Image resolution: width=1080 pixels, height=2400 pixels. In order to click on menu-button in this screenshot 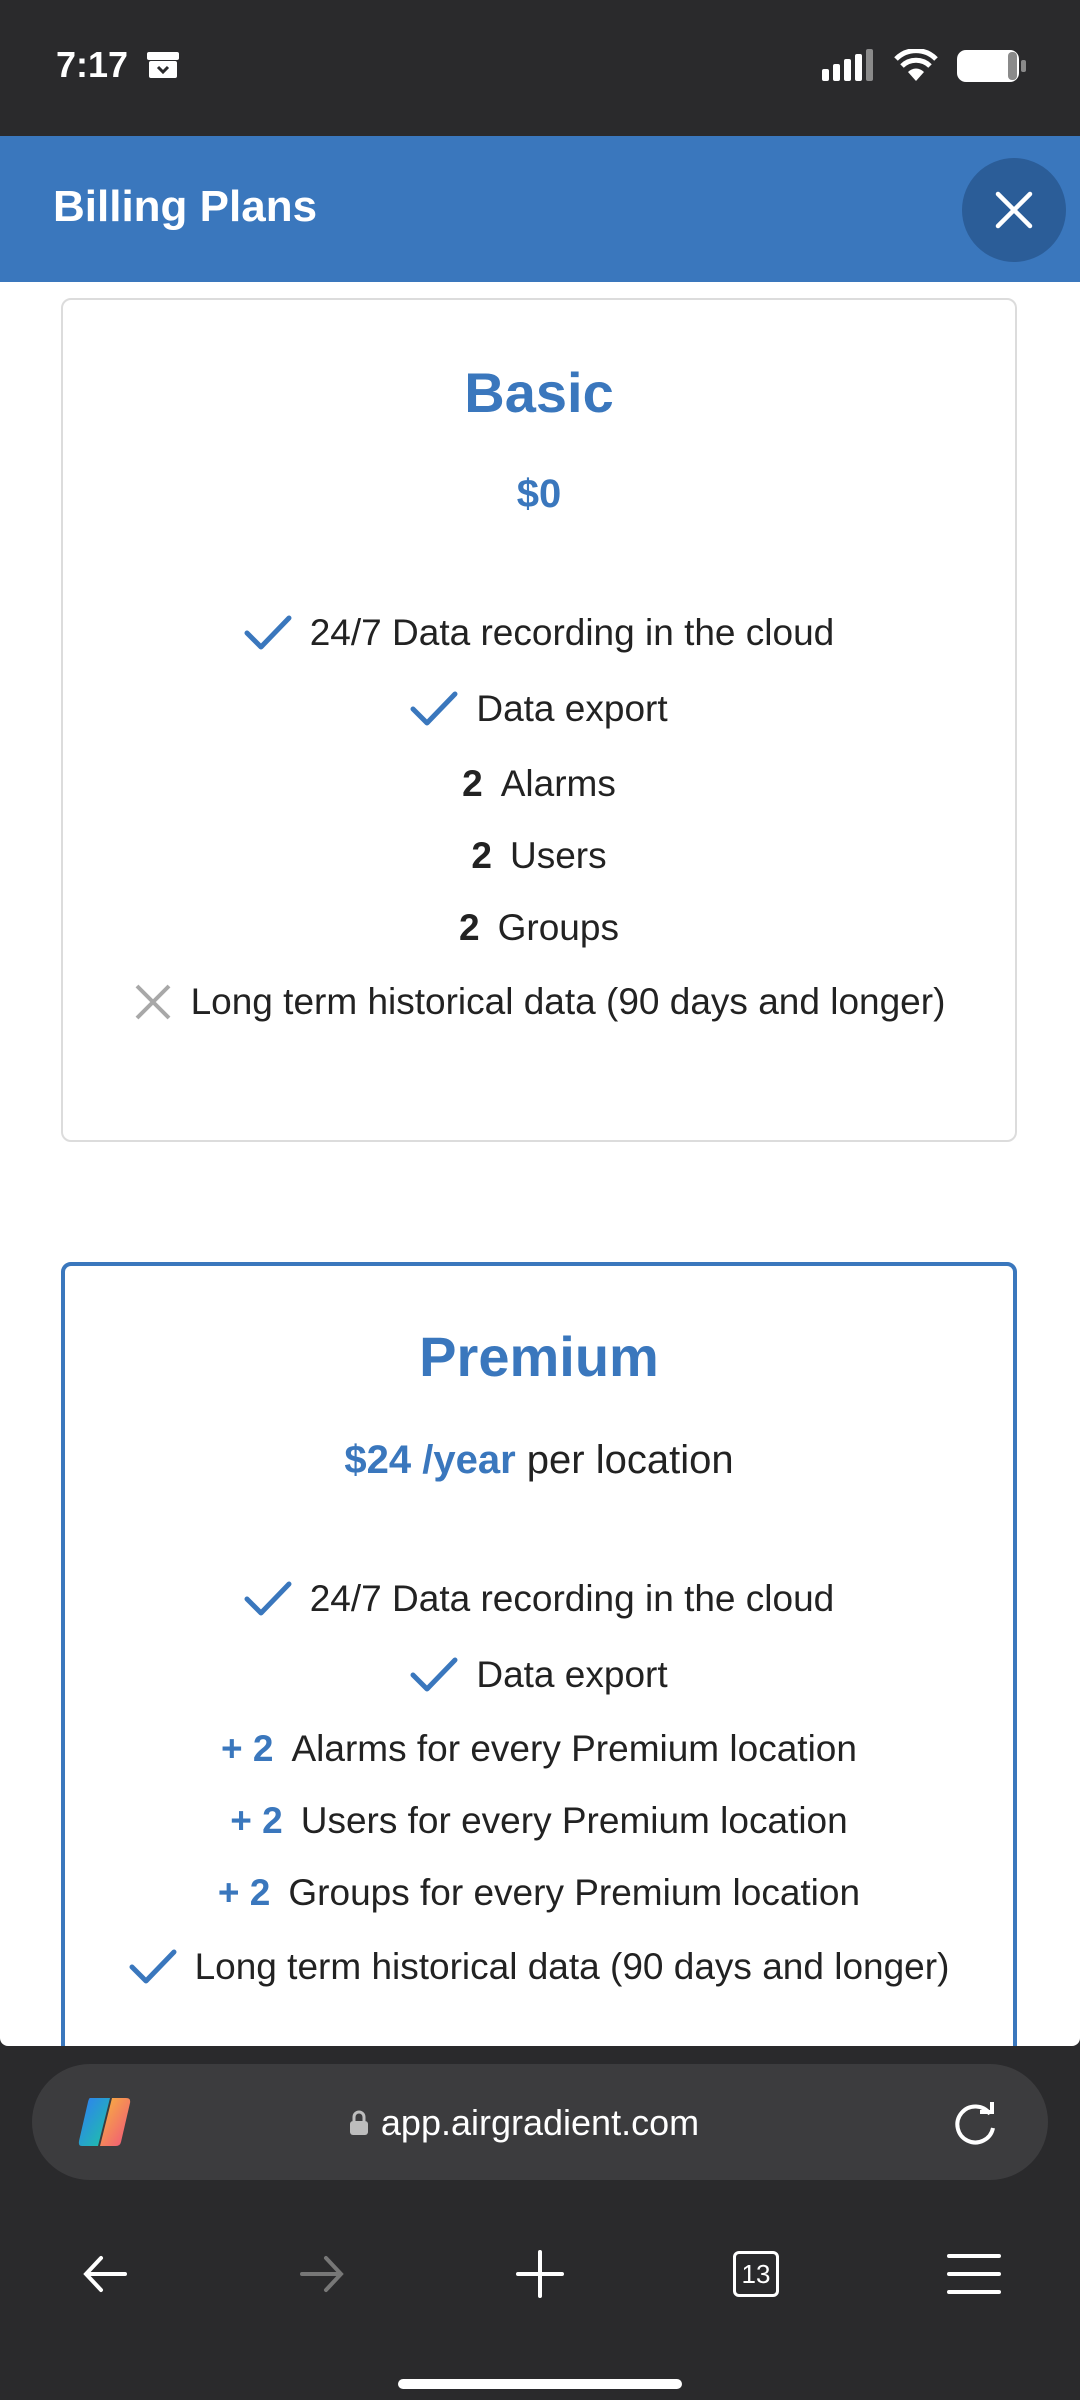, I will do `click(974, 2274)`.